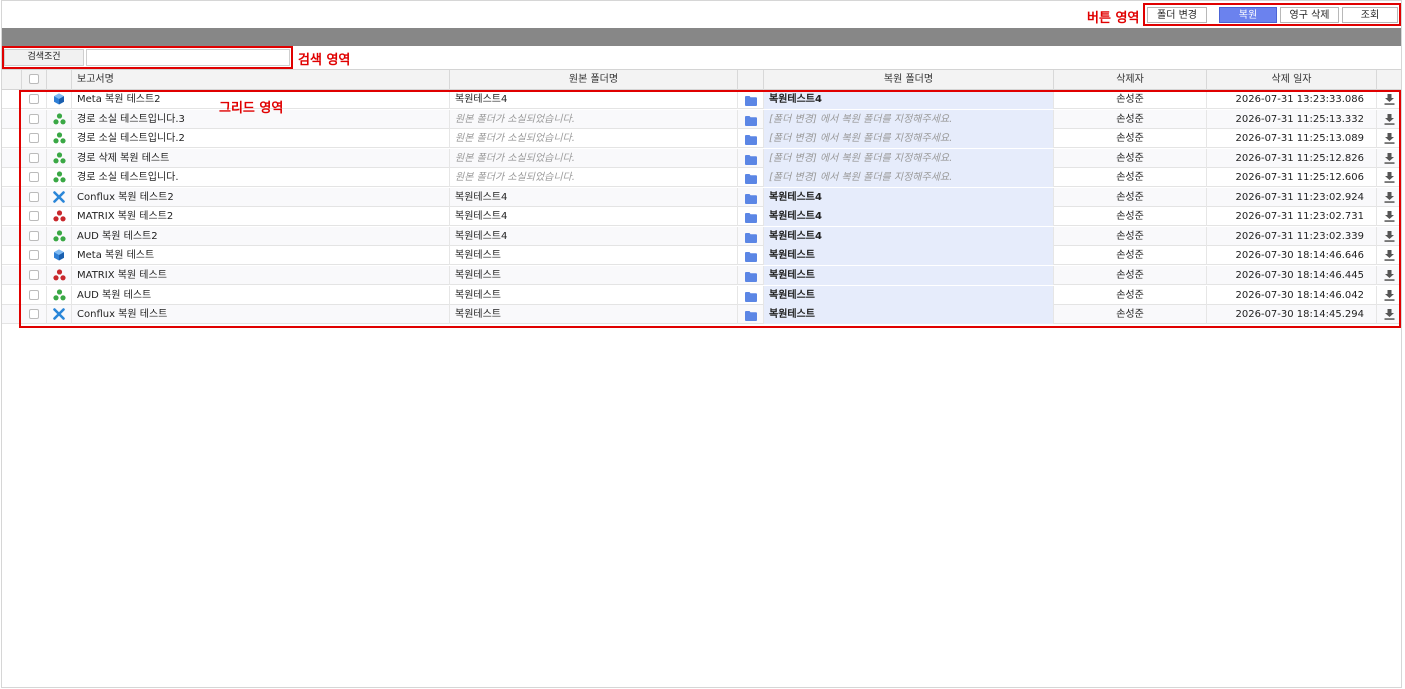 This screenshot has width=1405, height=689. What do you see at coordinates (147, 57) in the screenshot?
I see `search-area-box` at bounding box center [147, 57].